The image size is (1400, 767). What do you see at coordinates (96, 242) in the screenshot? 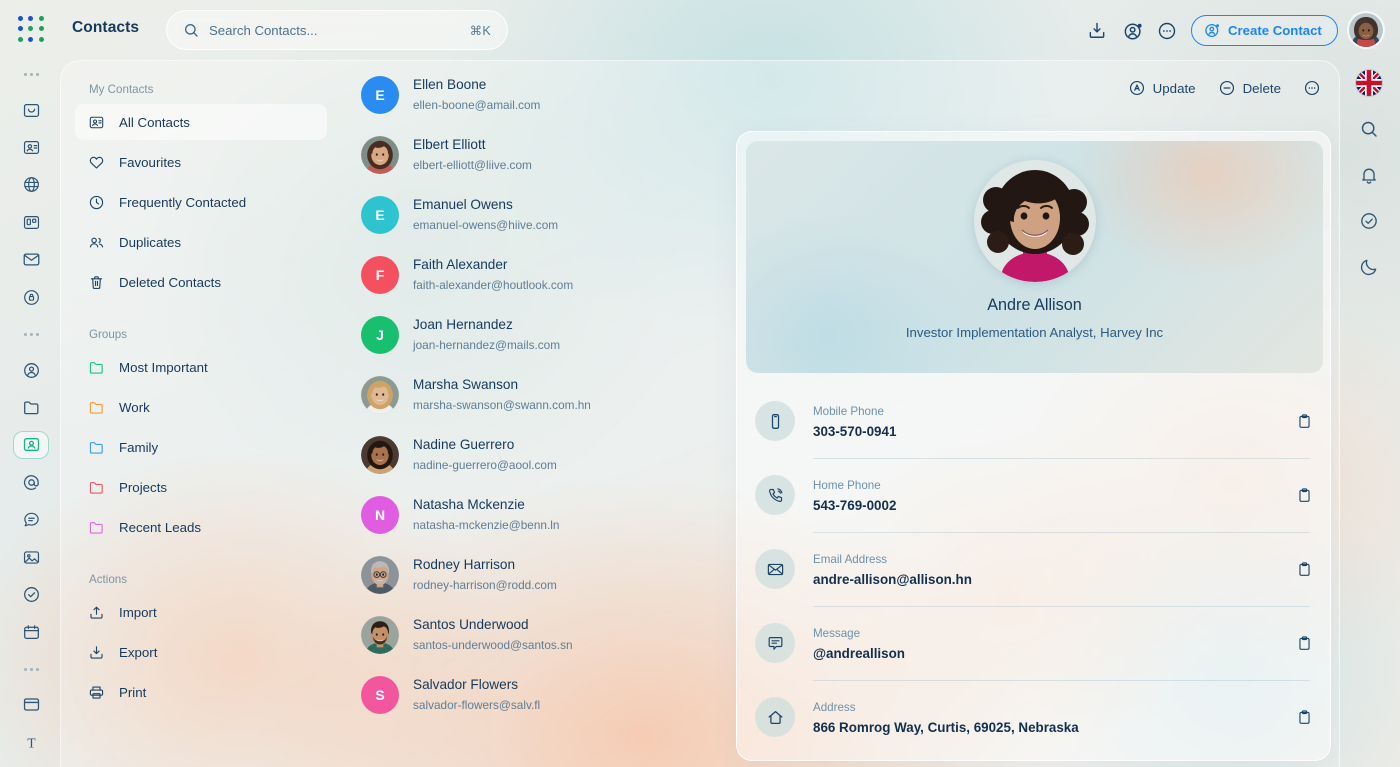
I see `users-icon` at bounding box center [96, 242].